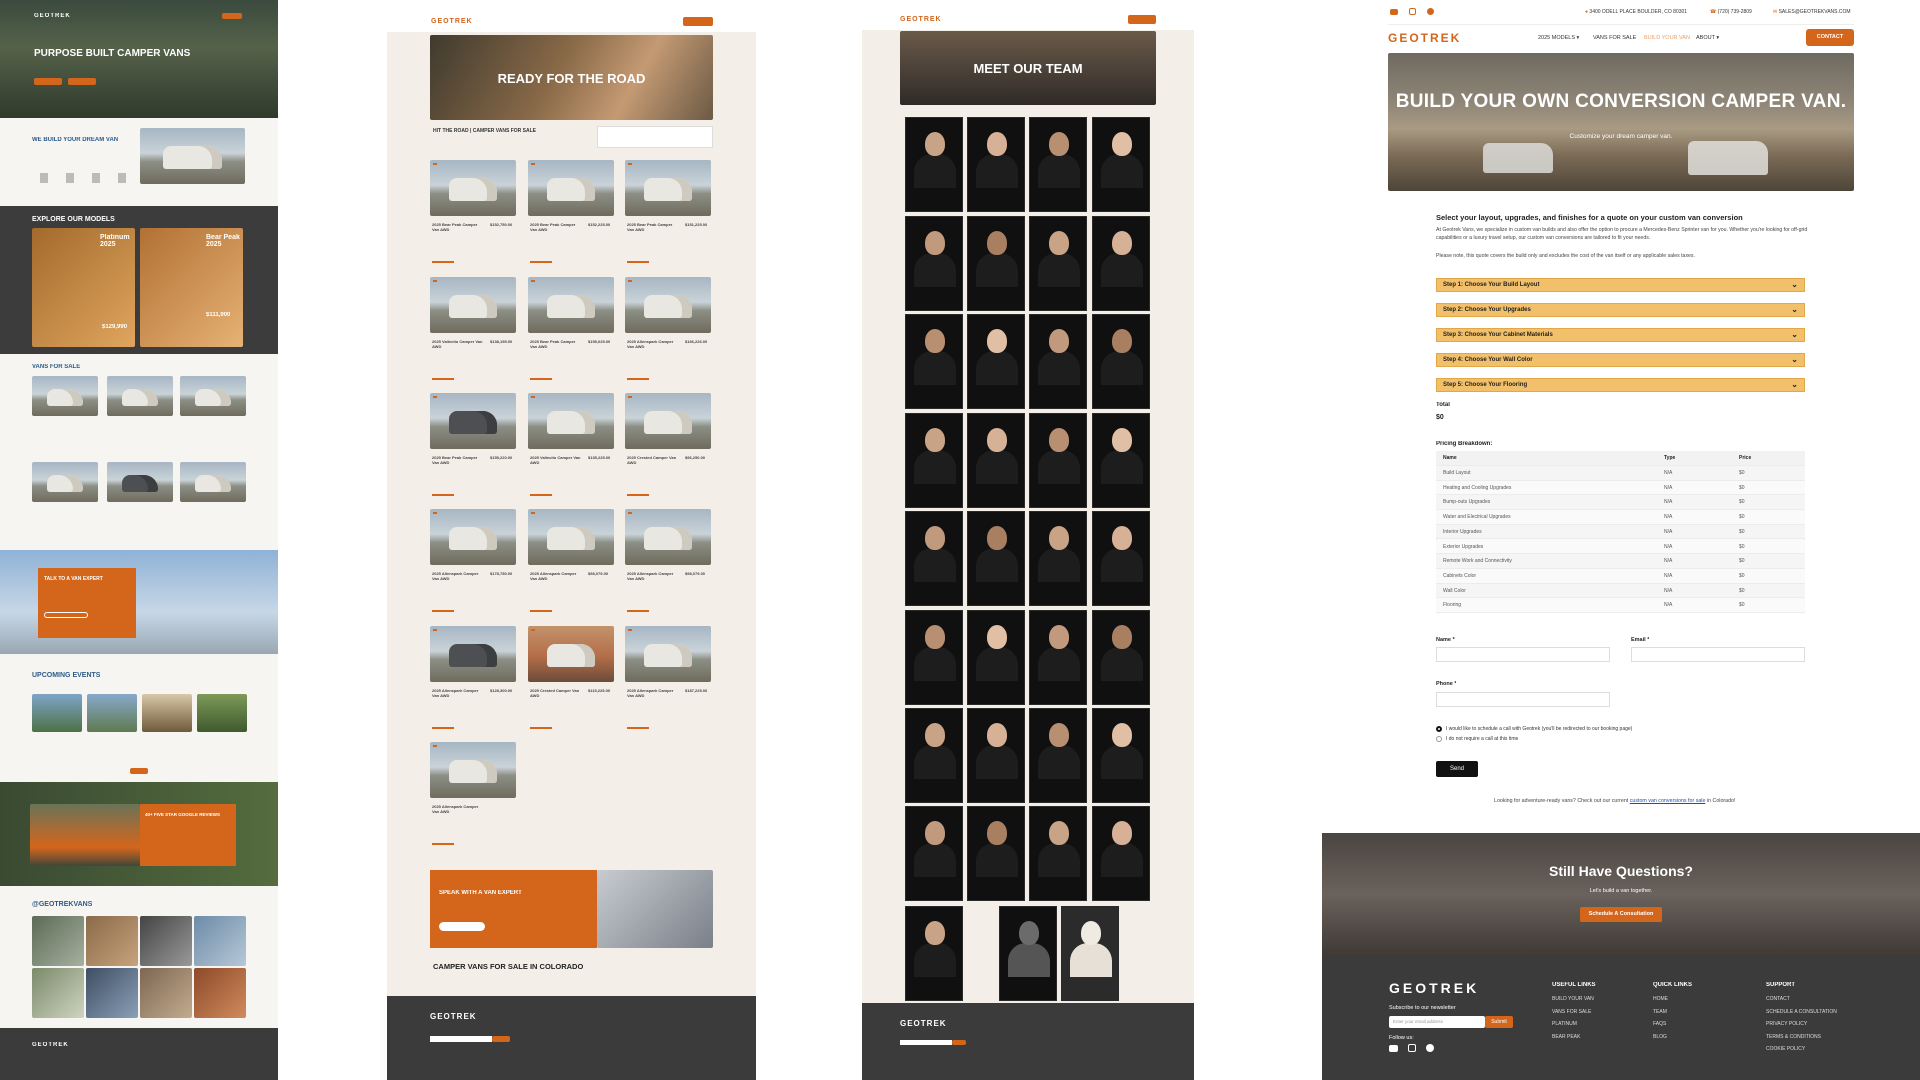  Describe the element at coordinates (1412, 1048) in the screenshot. I see `footer-instagram-icon` at that location.